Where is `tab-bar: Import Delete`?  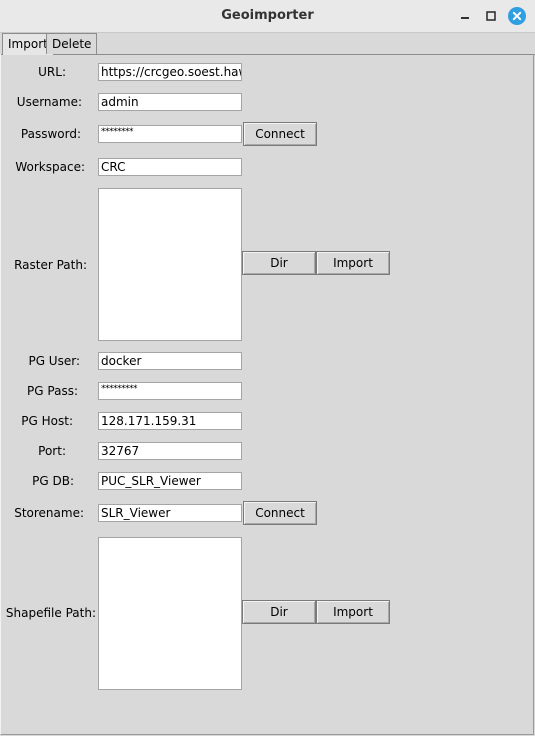
tab-bar: Import Delete is located at coordinates (267, 43).